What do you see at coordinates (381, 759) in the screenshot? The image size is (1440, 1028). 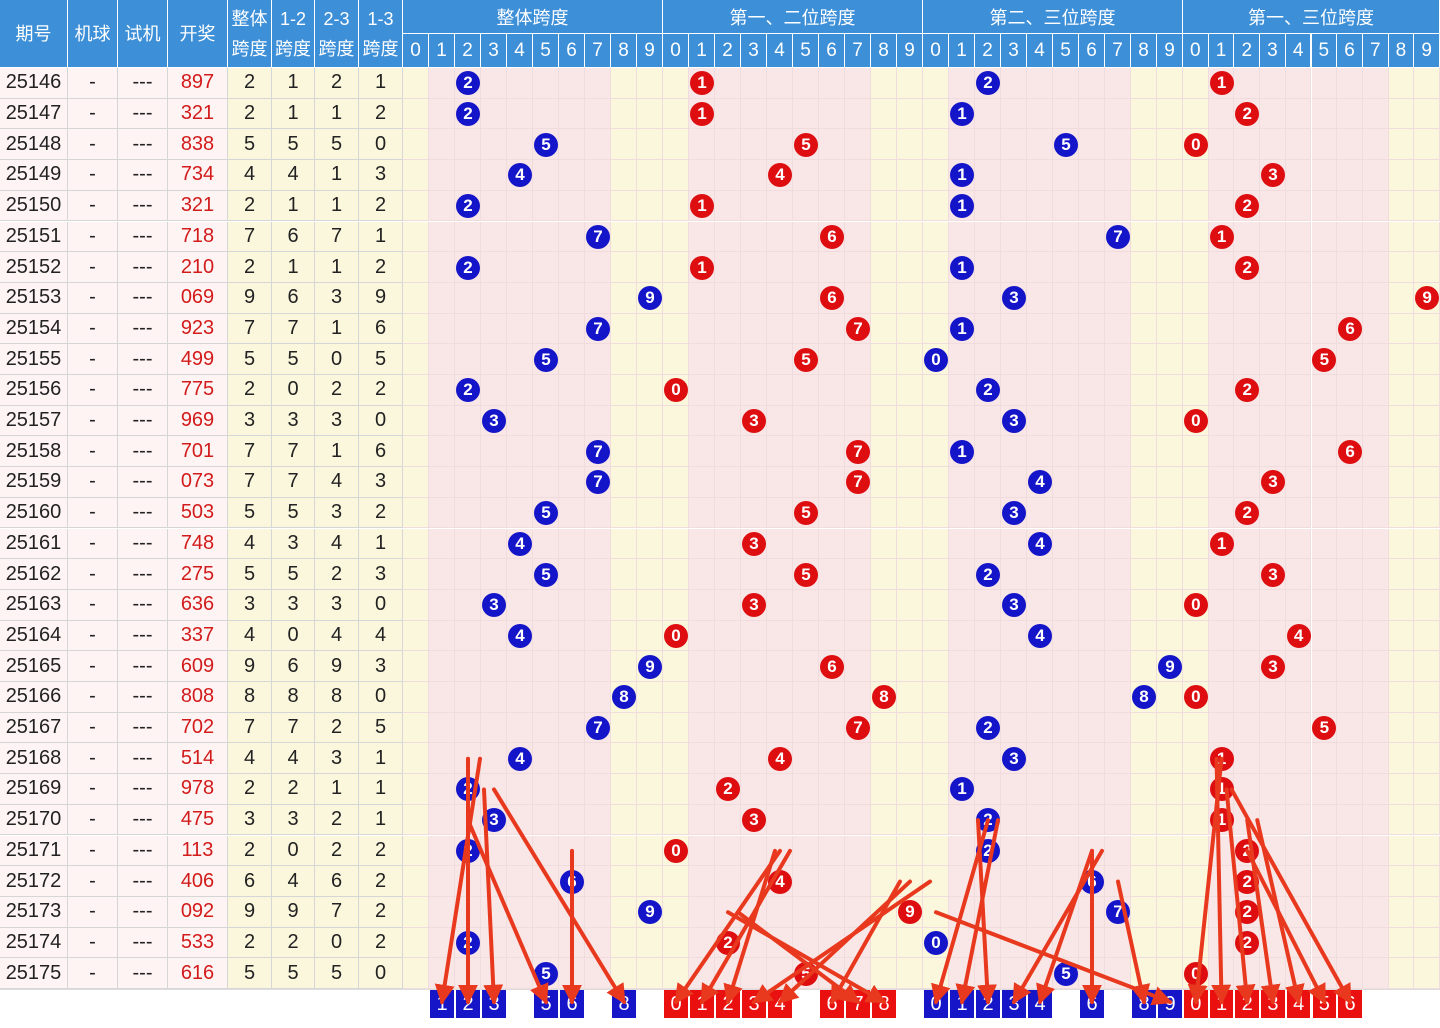 I see `table-cell: 1` at bounding box center [381, 759].